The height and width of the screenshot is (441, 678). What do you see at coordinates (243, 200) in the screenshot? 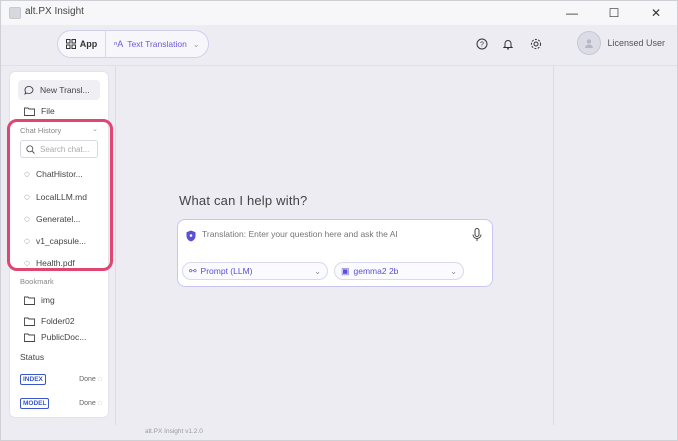
I see `page-title: What can I help with?` at bounding box center [243, 200].